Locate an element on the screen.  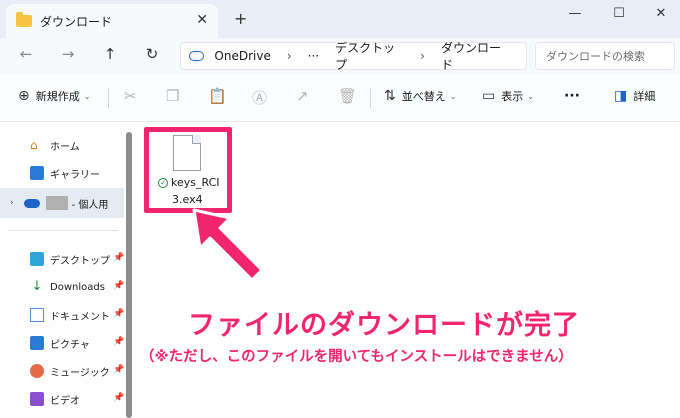
sidebar-item-label: ミュージック is located at coordinates (80, 373).